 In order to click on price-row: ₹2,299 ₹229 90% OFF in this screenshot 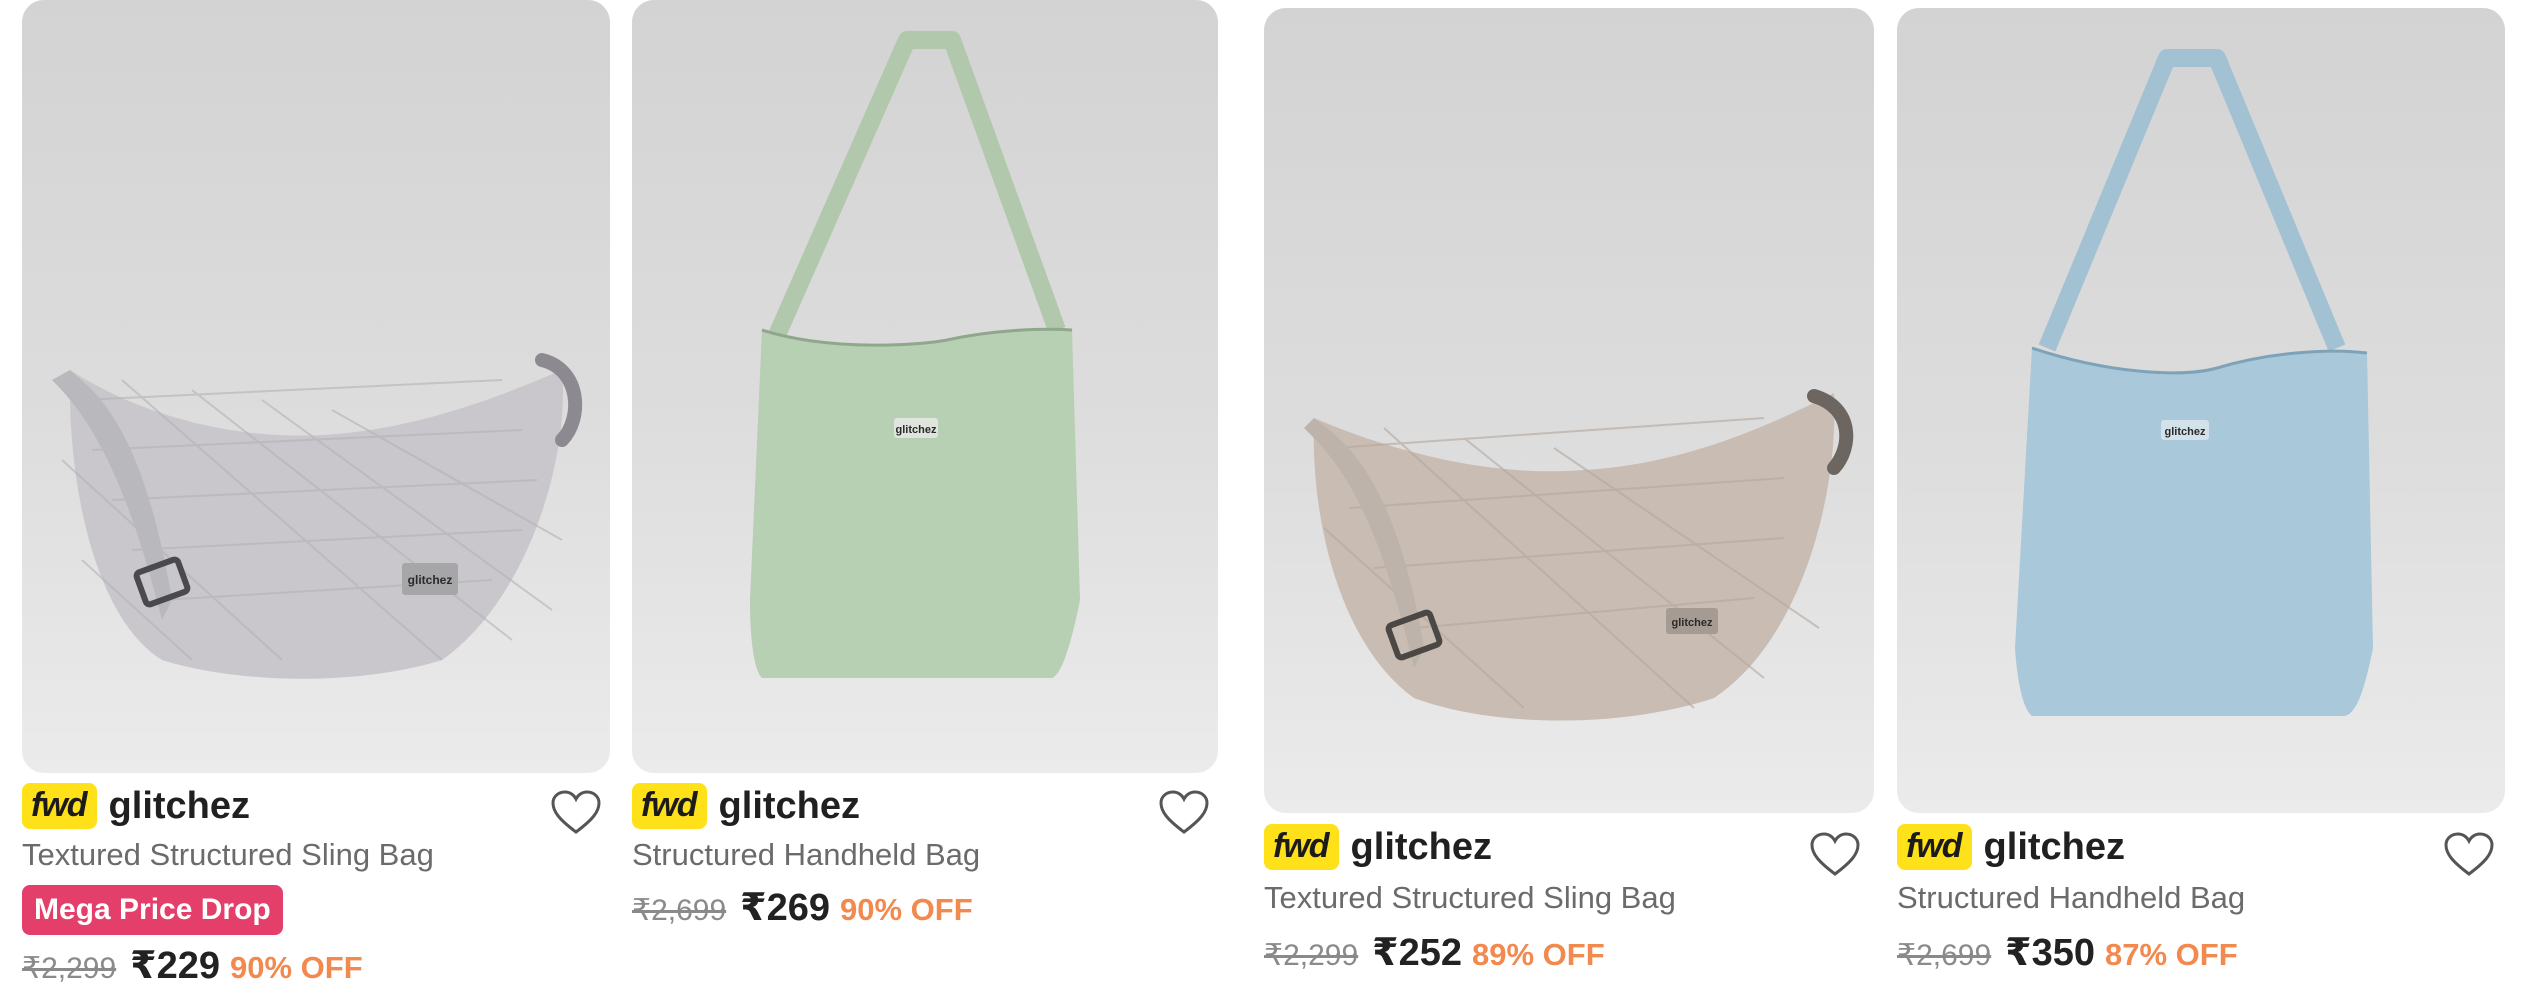, I will do `click(192, 965)`.